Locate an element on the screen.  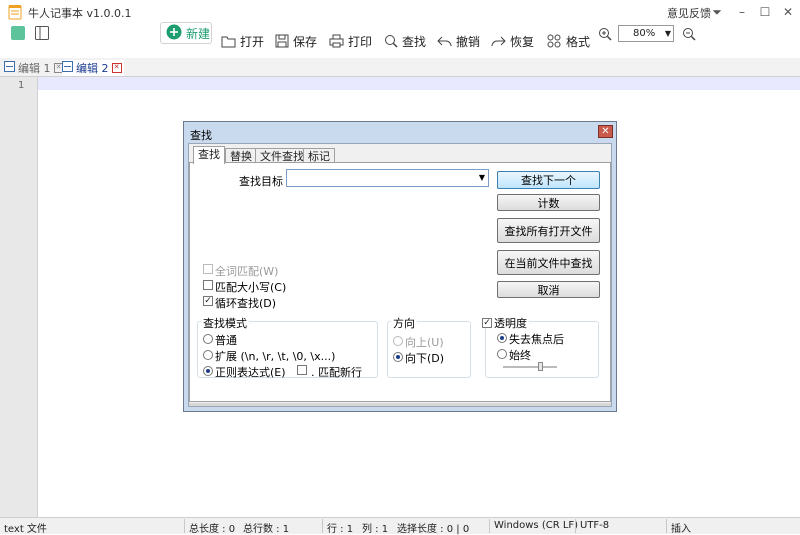
zoom-value: 80% is located at coordinates (644, 33).